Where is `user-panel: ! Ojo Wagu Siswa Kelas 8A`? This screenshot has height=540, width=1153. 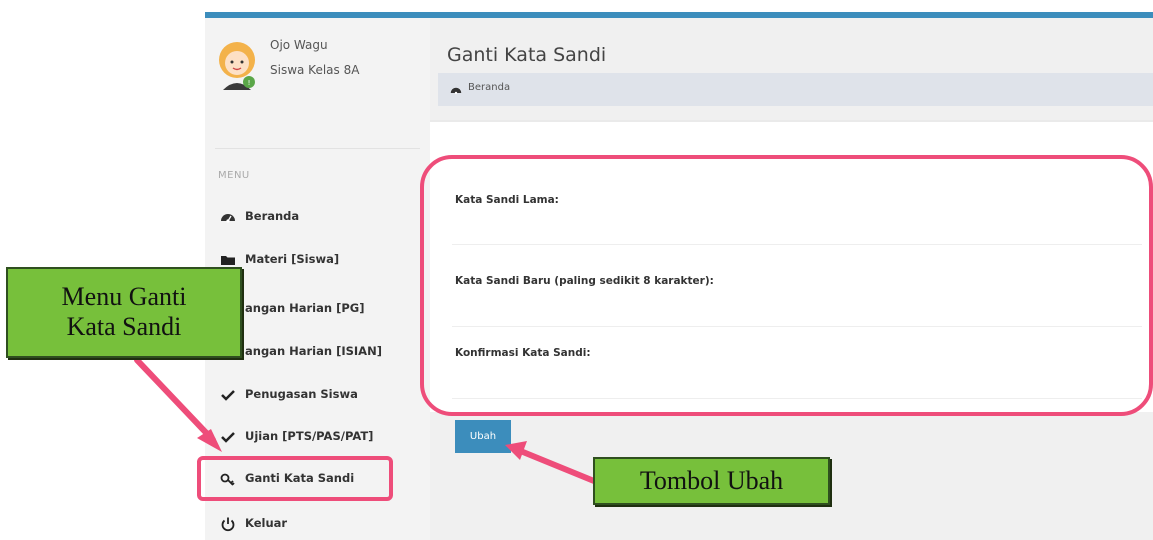 user-panel: ! Ojo Wagu Siswa Kelas 8A is located at coordinates (317, 83).